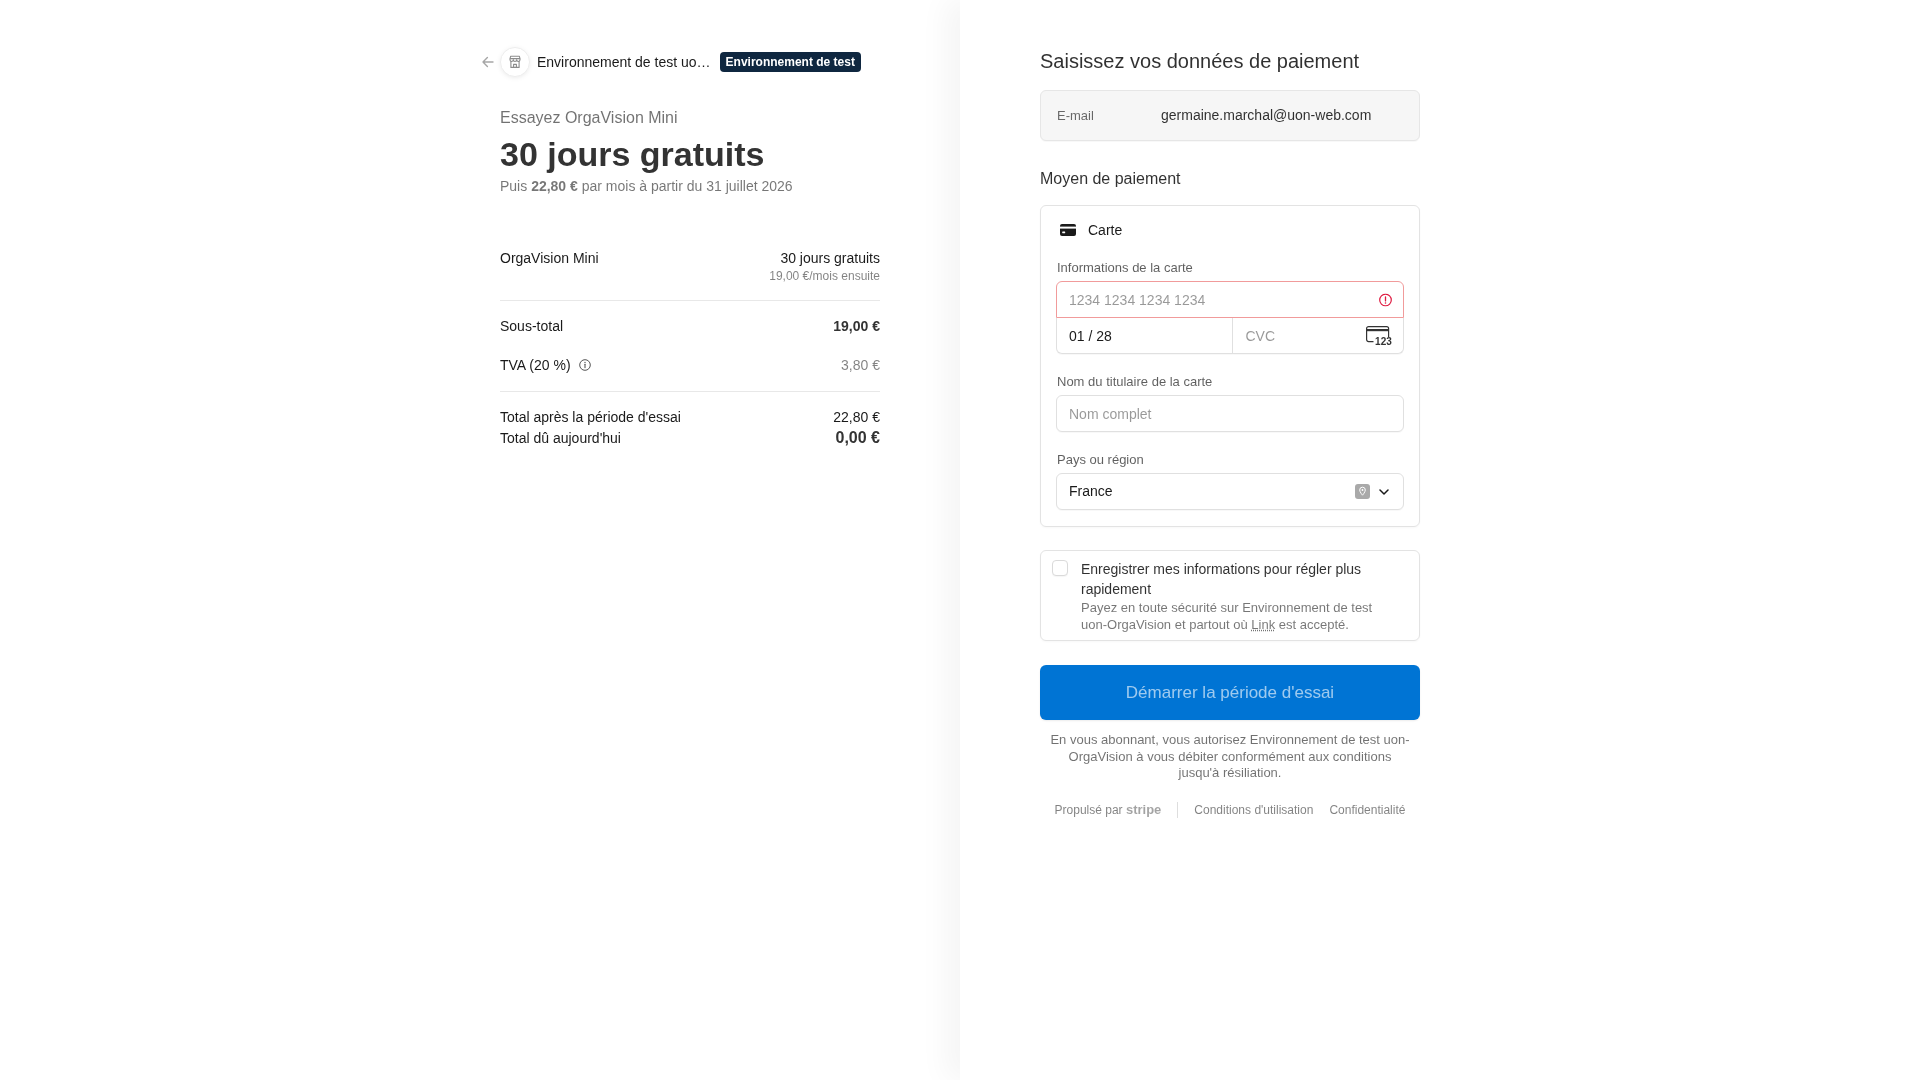  Describe the element at coordinates (1230, 413) in the screenshot. I see `name-field: Nom complet` at that location.